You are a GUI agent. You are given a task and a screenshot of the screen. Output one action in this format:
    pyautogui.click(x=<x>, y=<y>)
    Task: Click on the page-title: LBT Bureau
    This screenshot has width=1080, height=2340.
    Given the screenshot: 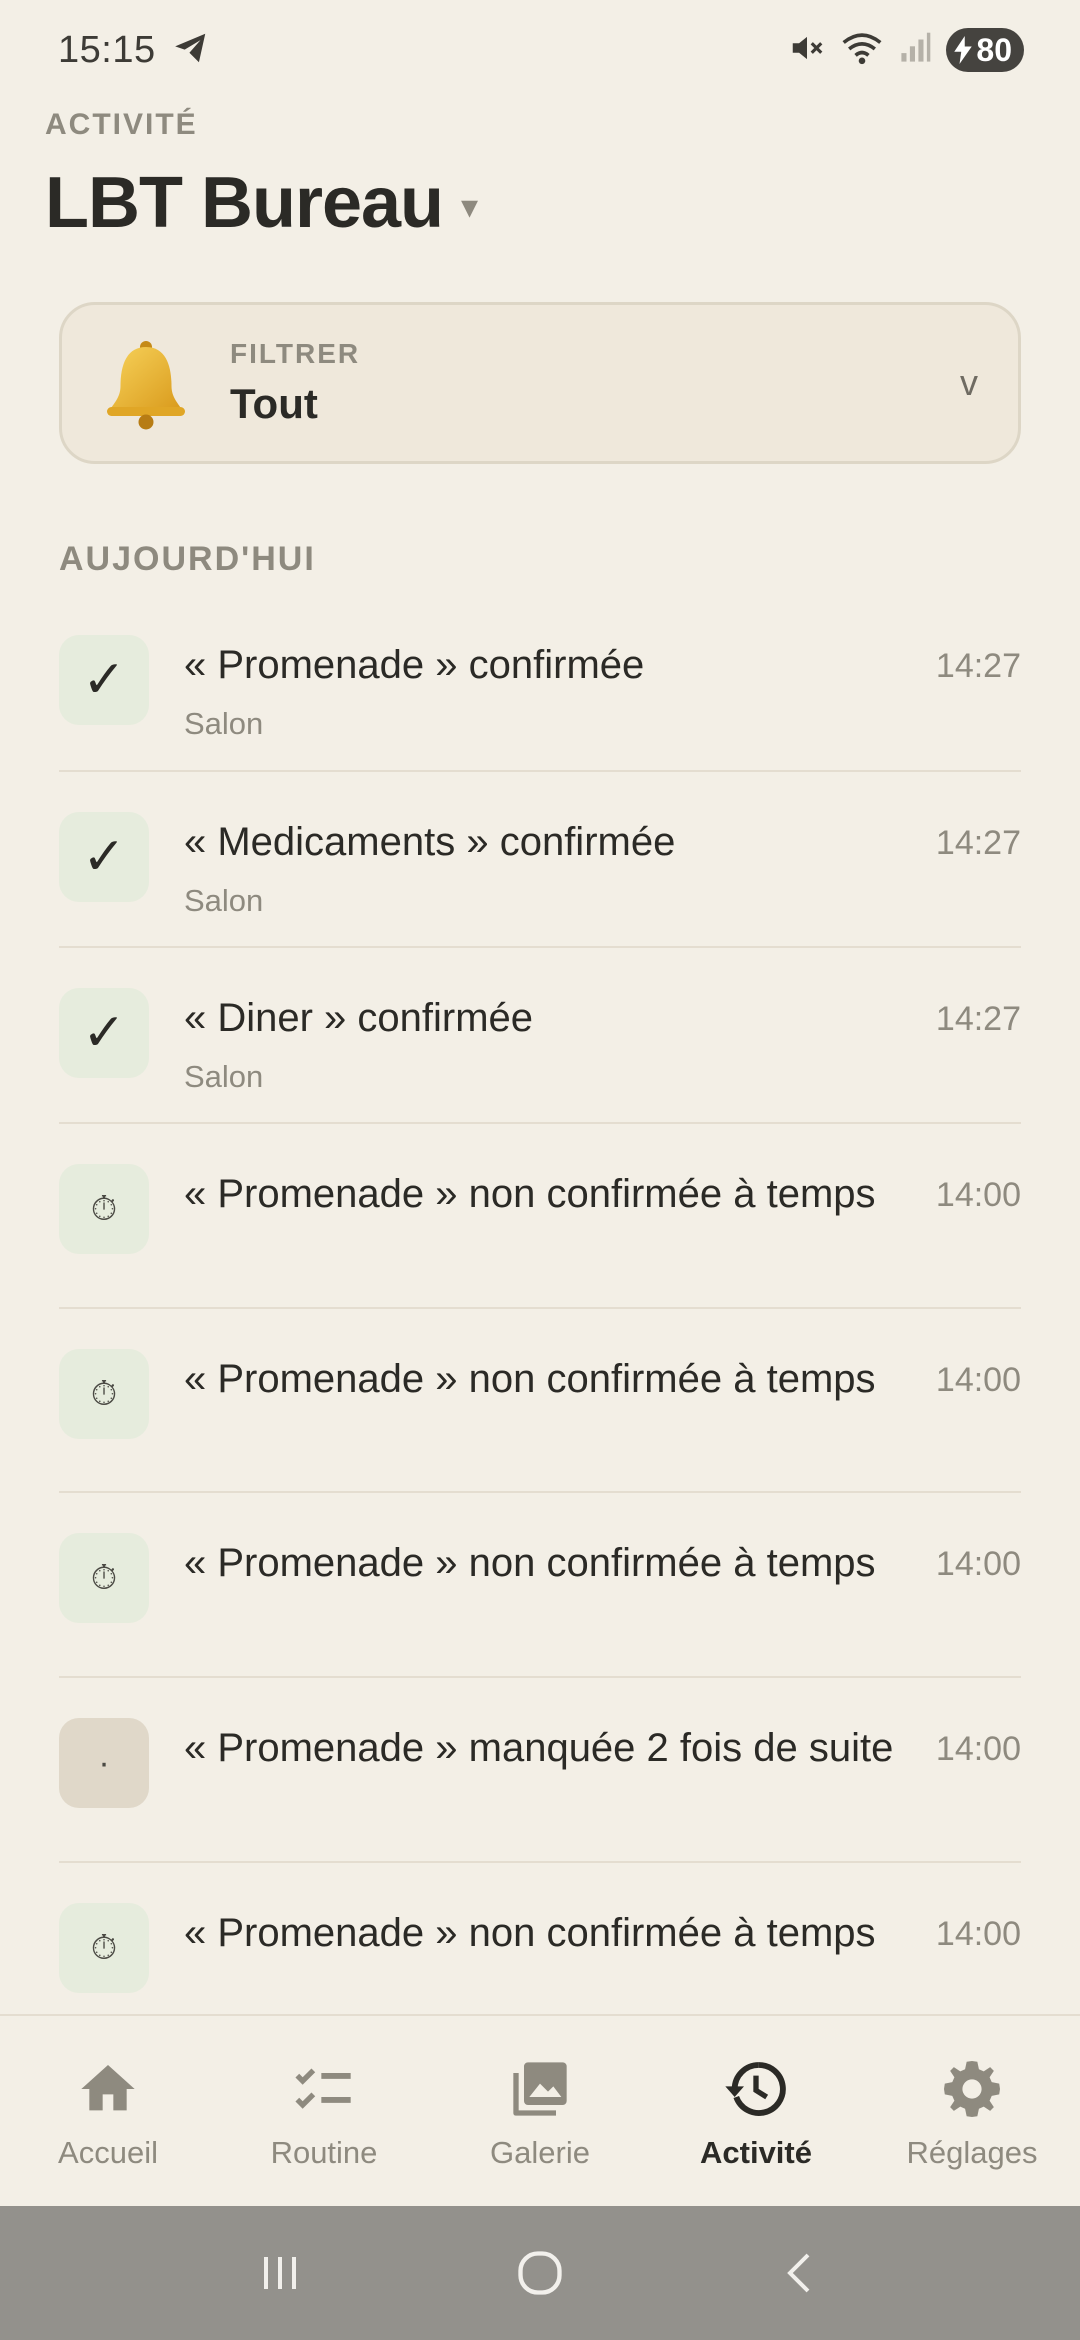 What is the action you would take?
    pyautogui.click(x=244, y=203)
    